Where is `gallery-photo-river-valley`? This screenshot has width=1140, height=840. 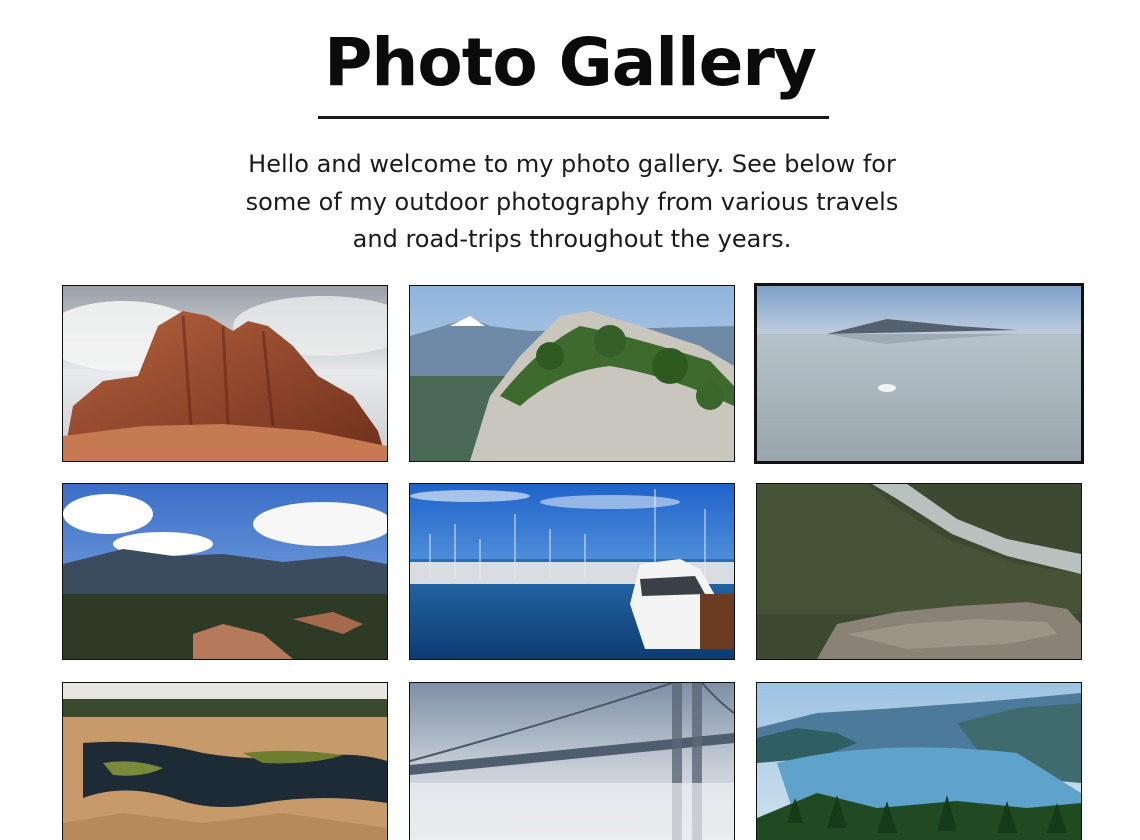 gallery-photo-river-valley is located at coordinates (919, 571).